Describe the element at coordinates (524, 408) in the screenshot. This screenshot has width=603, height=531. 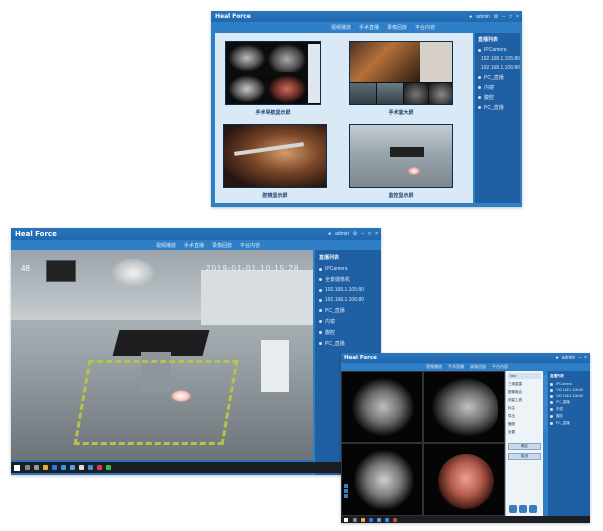
I see `control-option: 标注` at that location.